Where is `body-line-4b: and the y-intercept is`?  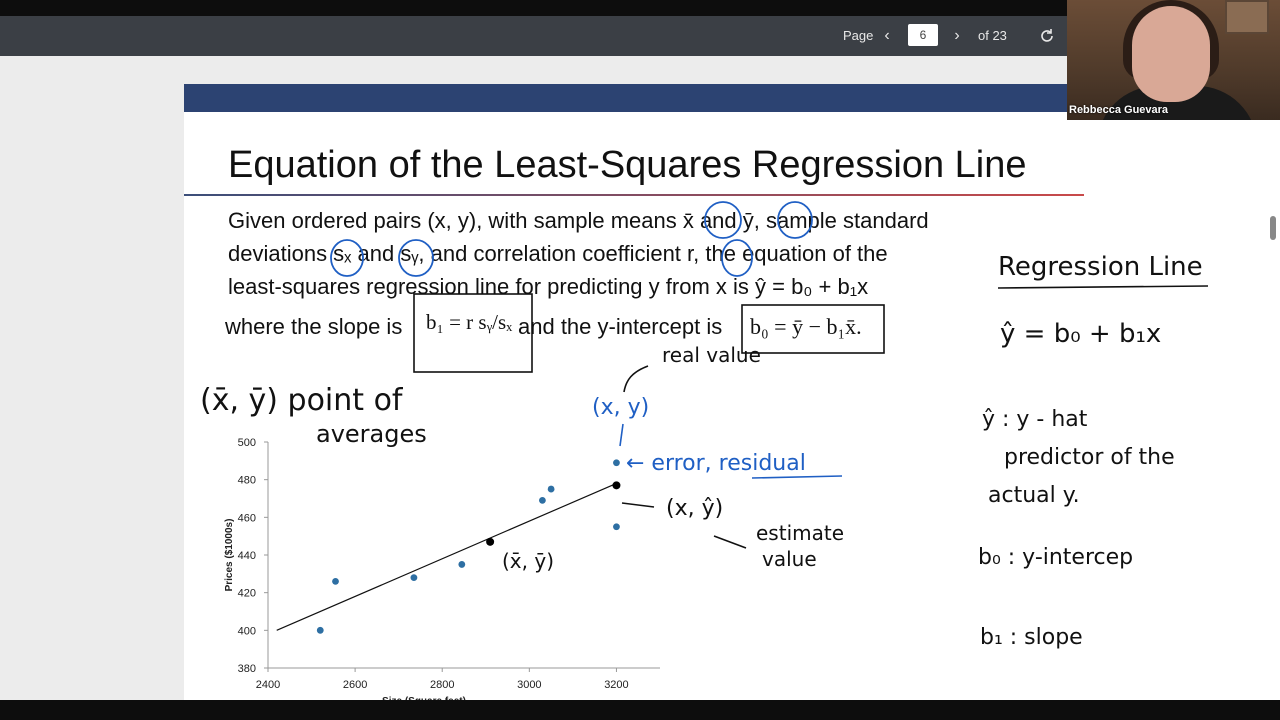 body-line-4b: and the y-intercept is is located at coordinates (620, 326).